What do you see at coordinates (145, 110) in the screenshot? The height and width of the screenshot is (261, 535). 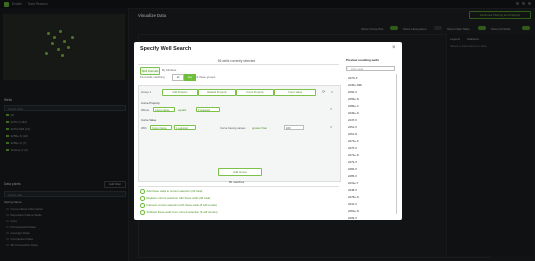 I see `where-label: Where` at bounding box center [145, 110].